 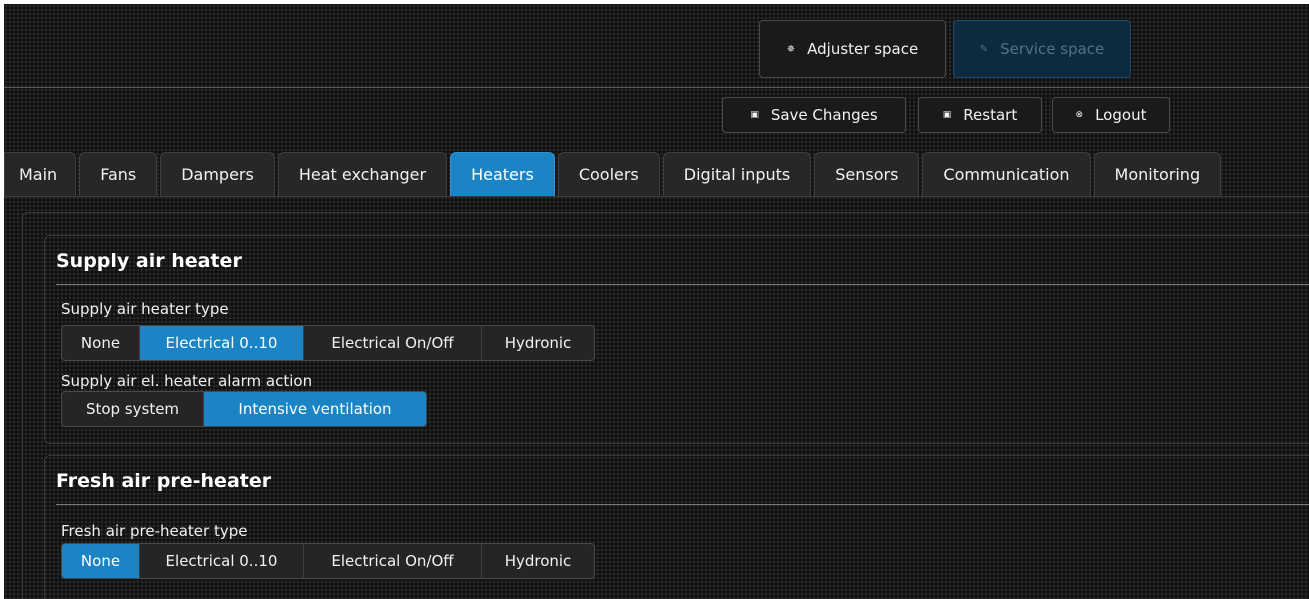 I want to click on tab-dampers: Dampers, so click(x=217, y=174).